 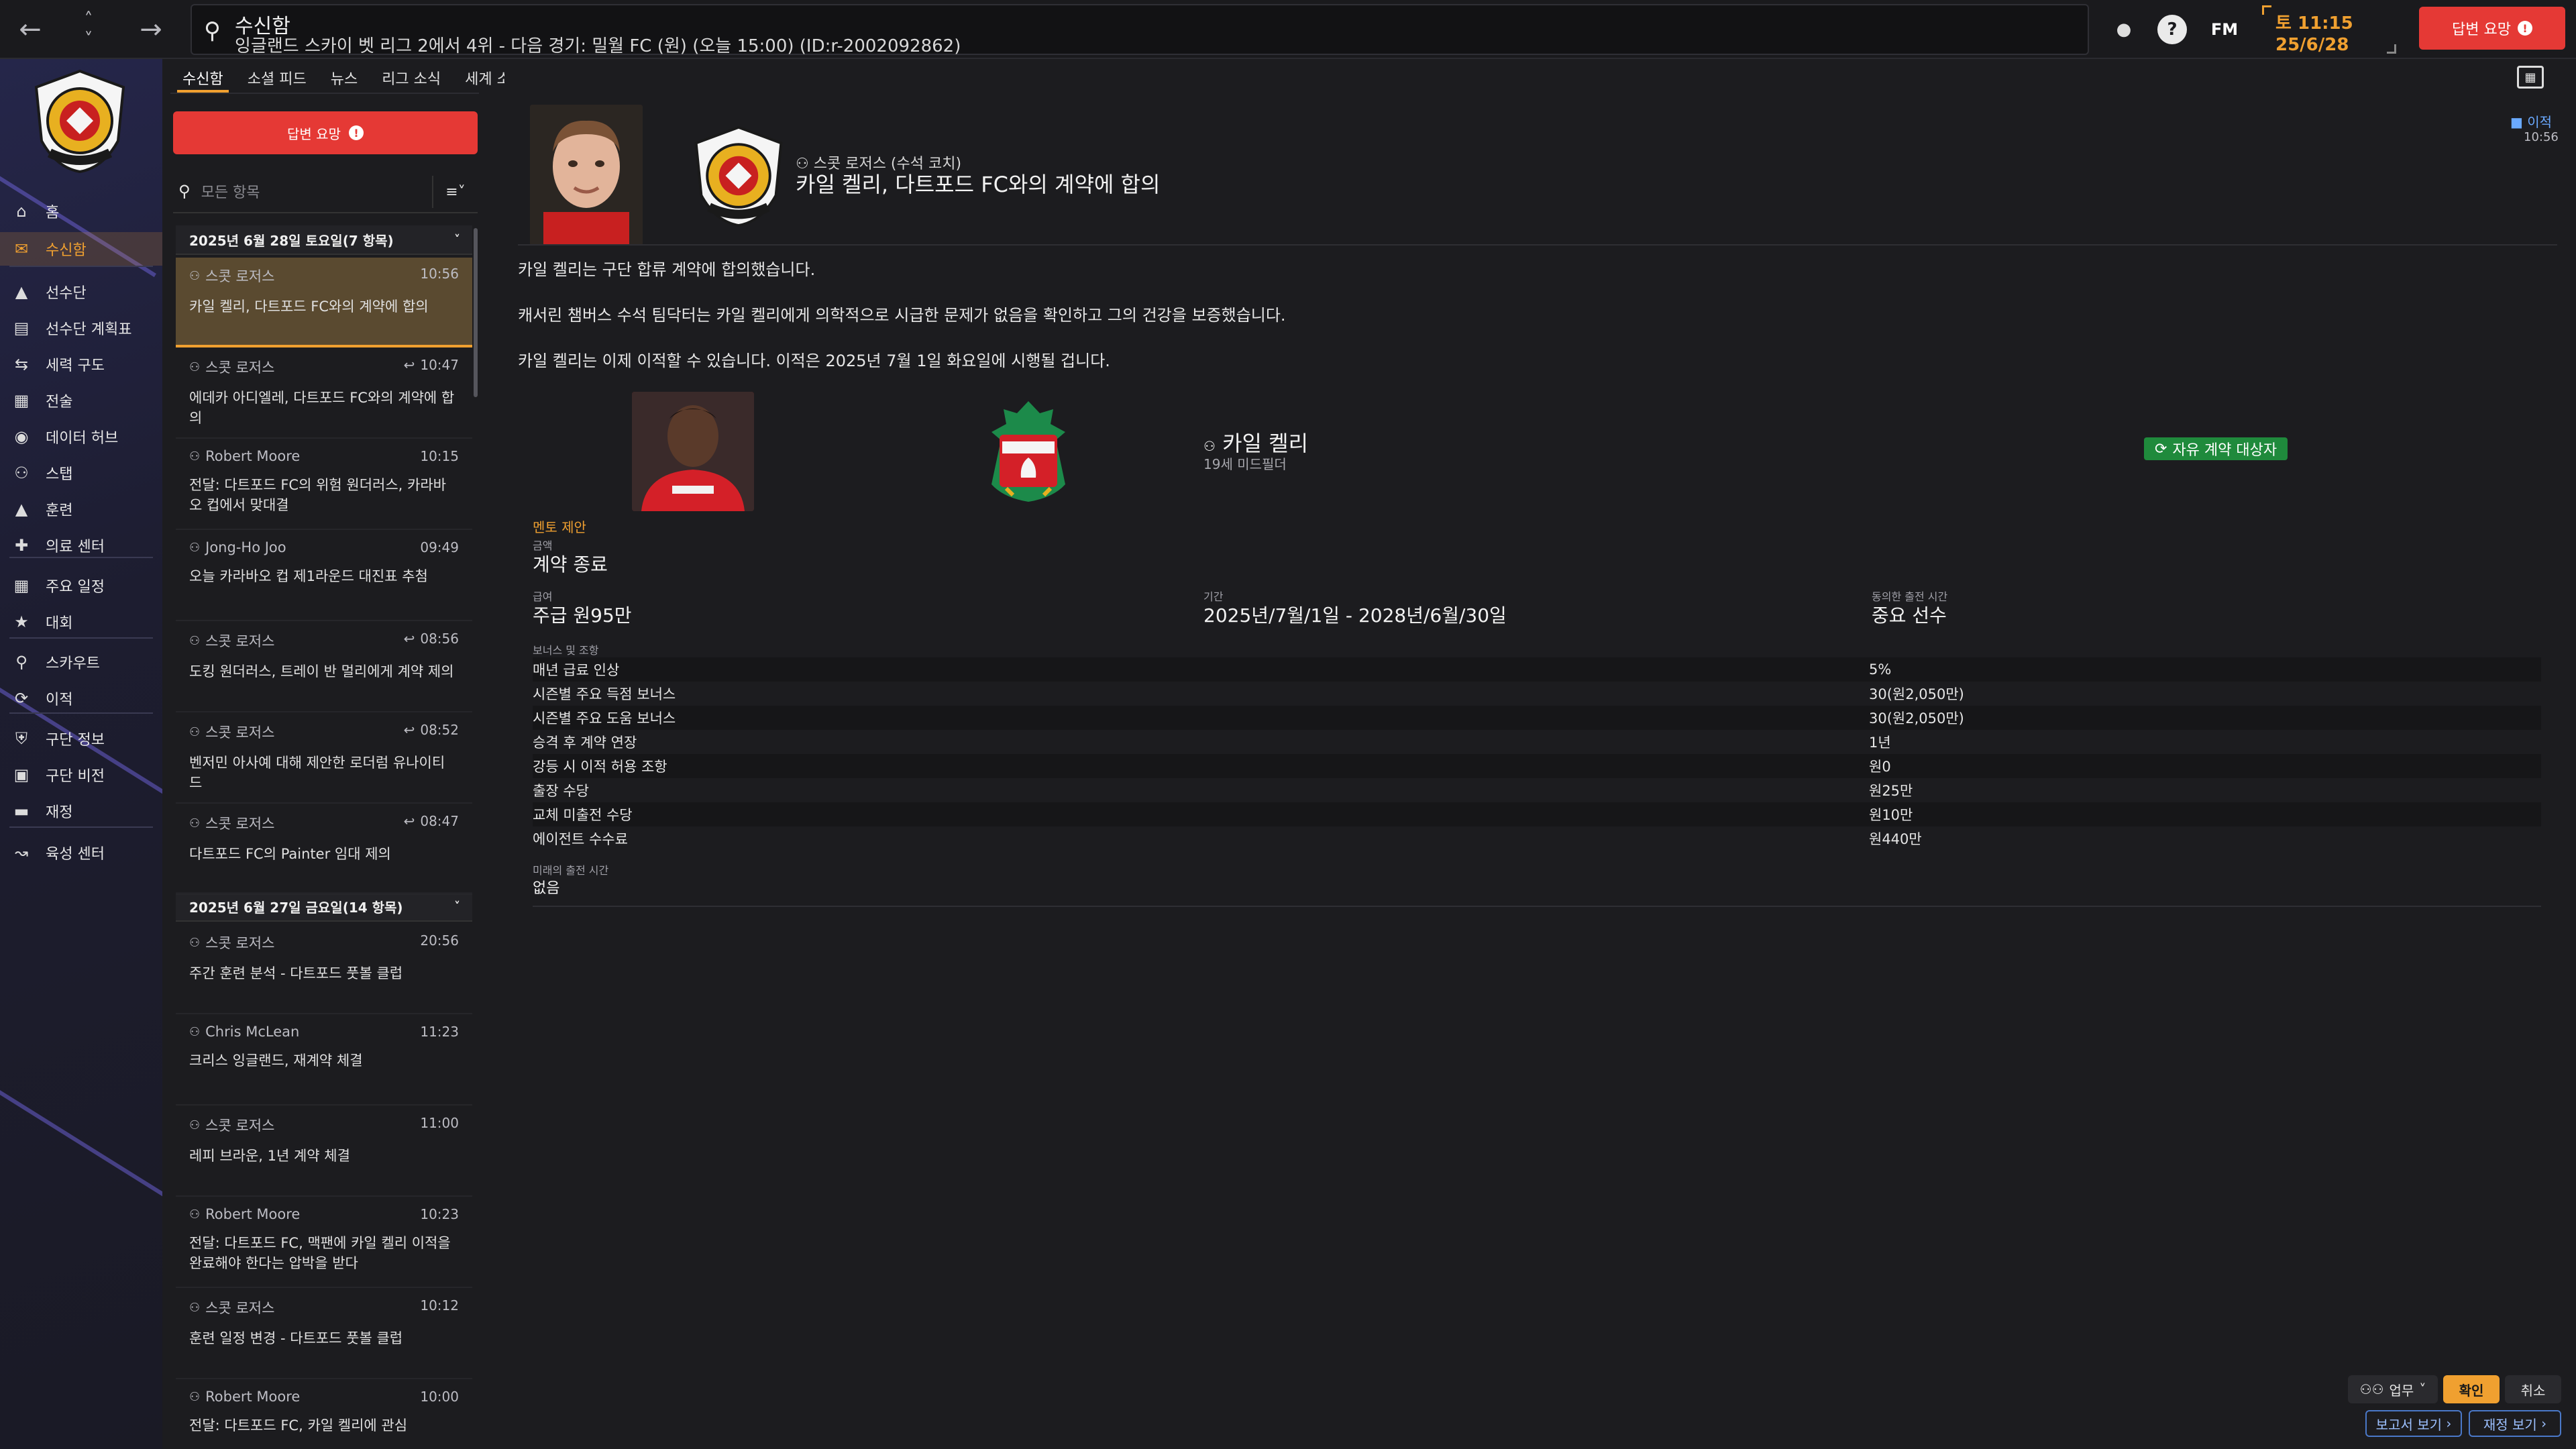 What do you see at coordinates (559, 527) in the screenshot?
I see `offer-type: 멘토 제안` at bounding box center [559, 527].